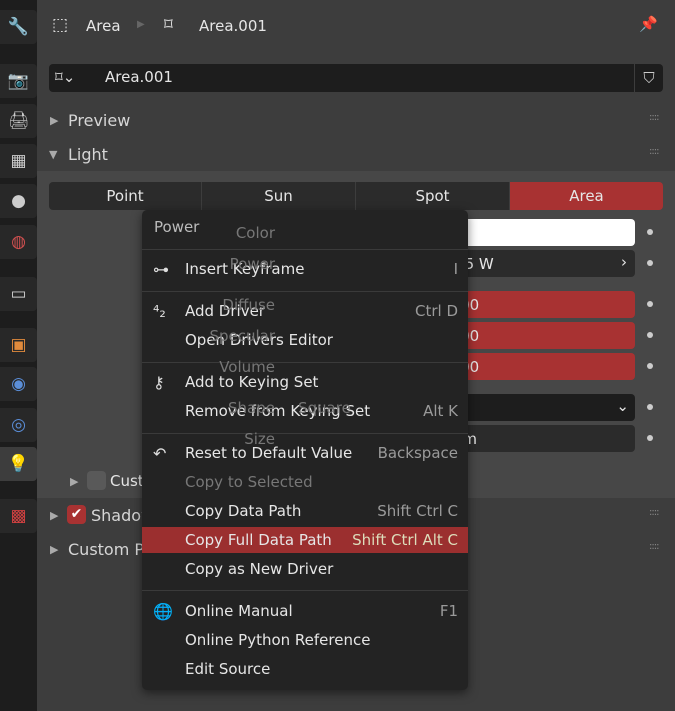 Image resolution: width=675 pixels, height=711 pixels. Describe the element at coordinates (356, 78) in the screenshot. I see `datablock-selector: ⌑⌄ Area.001 ⛉` at that location.